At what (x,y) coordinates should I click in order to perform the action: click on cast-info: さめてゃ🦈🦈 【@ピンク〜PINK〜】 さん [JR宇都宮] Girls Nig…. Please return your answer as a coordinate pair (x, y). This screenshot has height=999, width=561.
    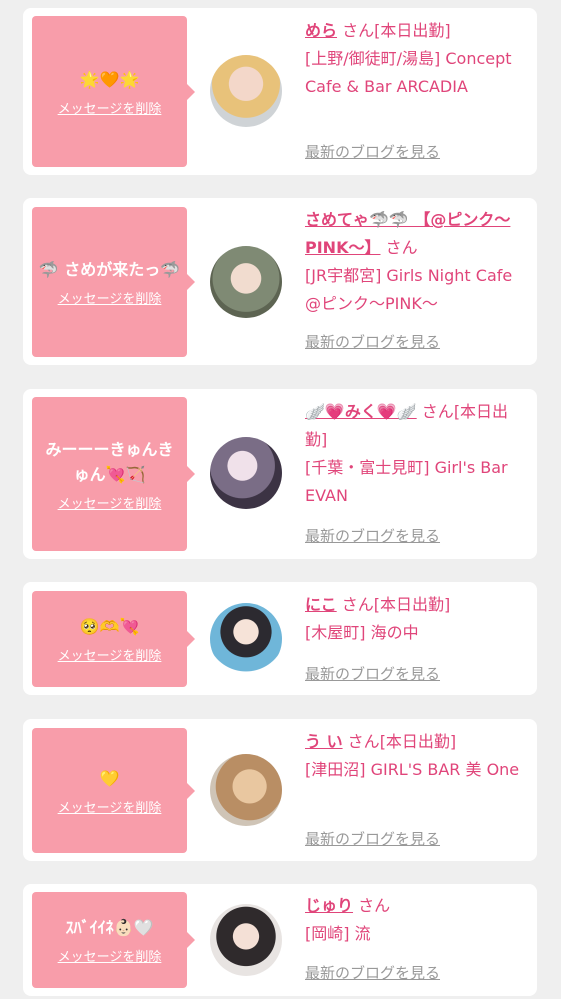
    Looking at the image, I should click on (417, 262).